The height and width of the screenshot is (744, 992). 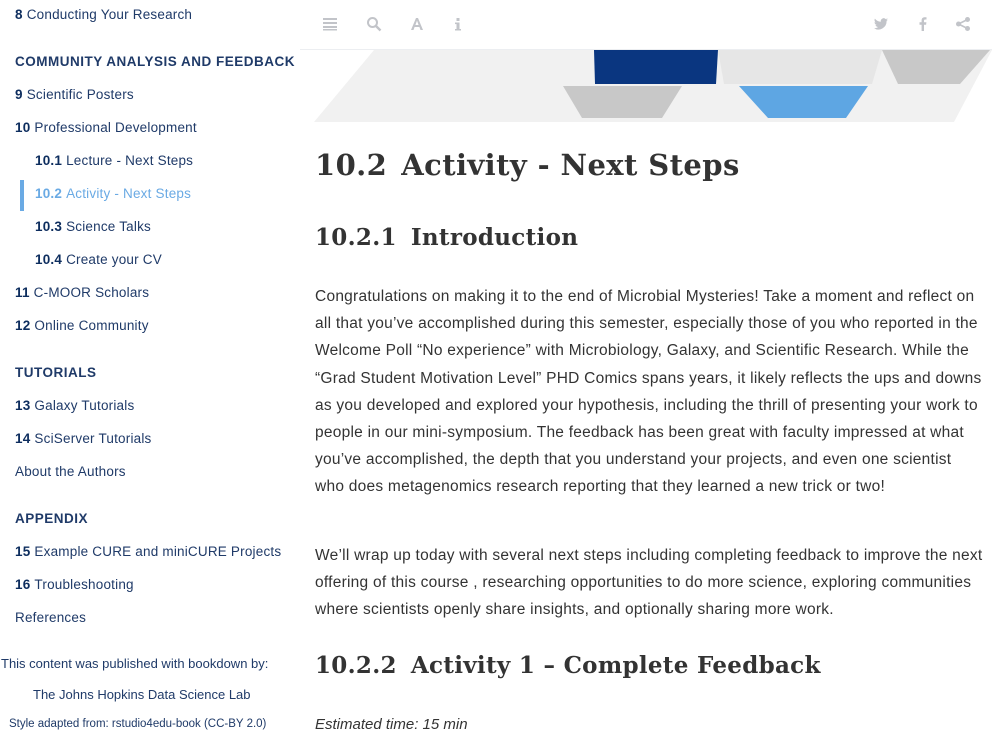 I want to click on info-icon, so click(x=458, y=24).